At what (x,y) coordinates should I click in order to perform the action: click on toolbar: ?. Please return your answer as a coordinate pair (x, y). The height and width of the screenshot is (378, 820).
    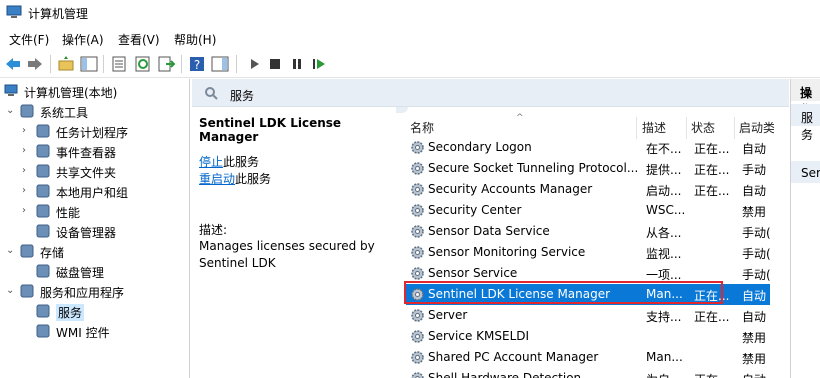
    Looking at the image, I should click on (410, 64).